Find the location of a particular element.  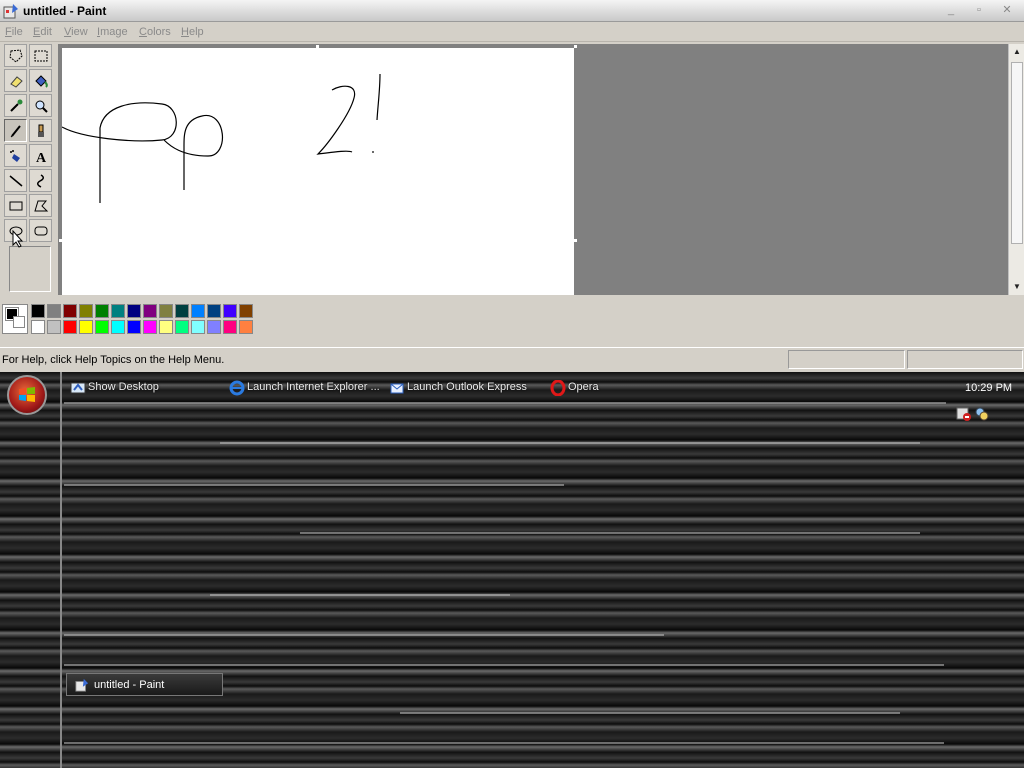

status-pane-size is located at coordinates (965, 359).